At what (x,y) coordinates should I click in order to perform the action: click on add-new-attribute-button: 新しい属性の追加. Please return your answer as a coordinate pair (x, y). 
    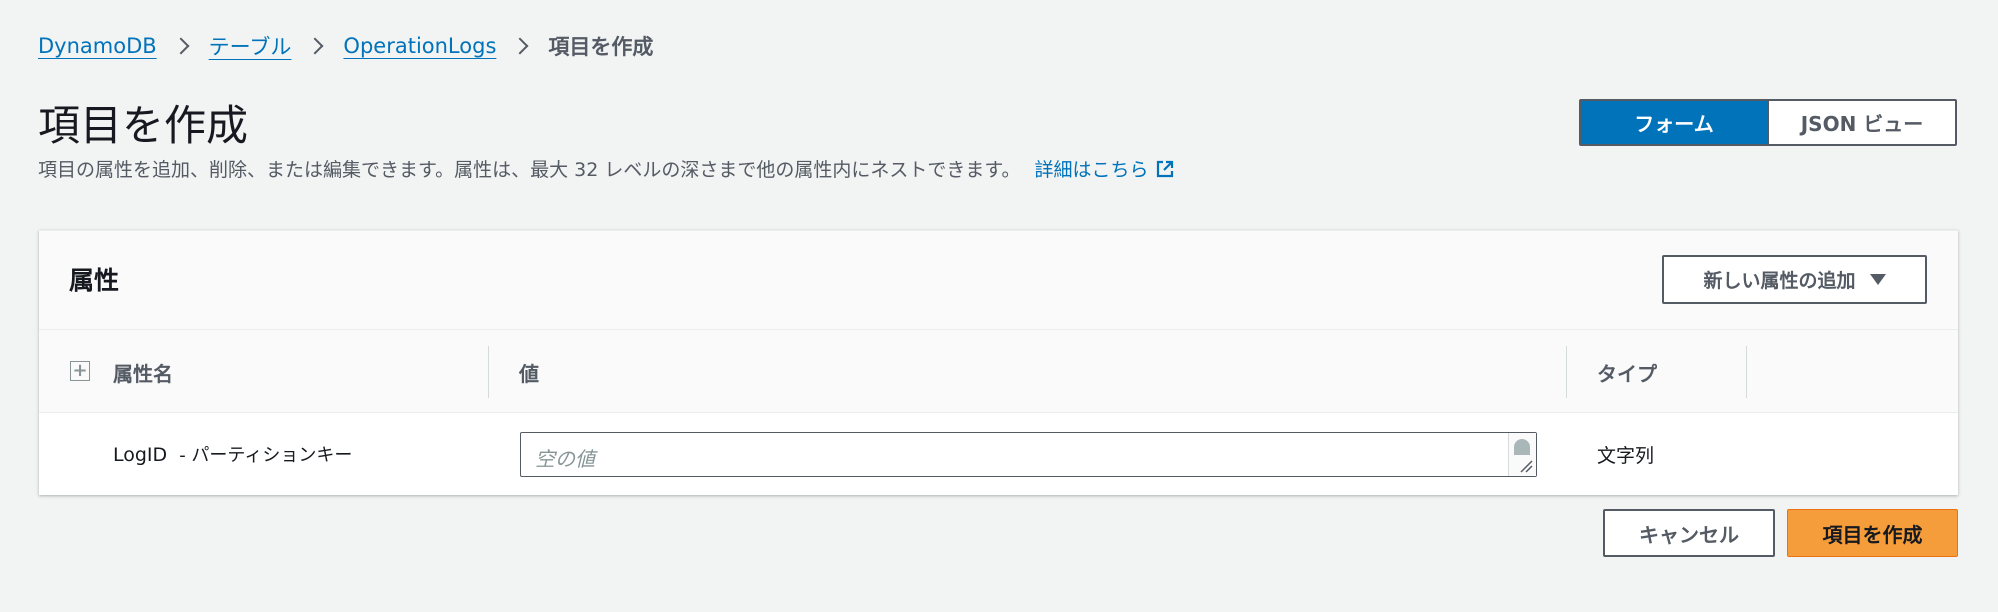
    Looking at the image, I should click on (1794, 279).